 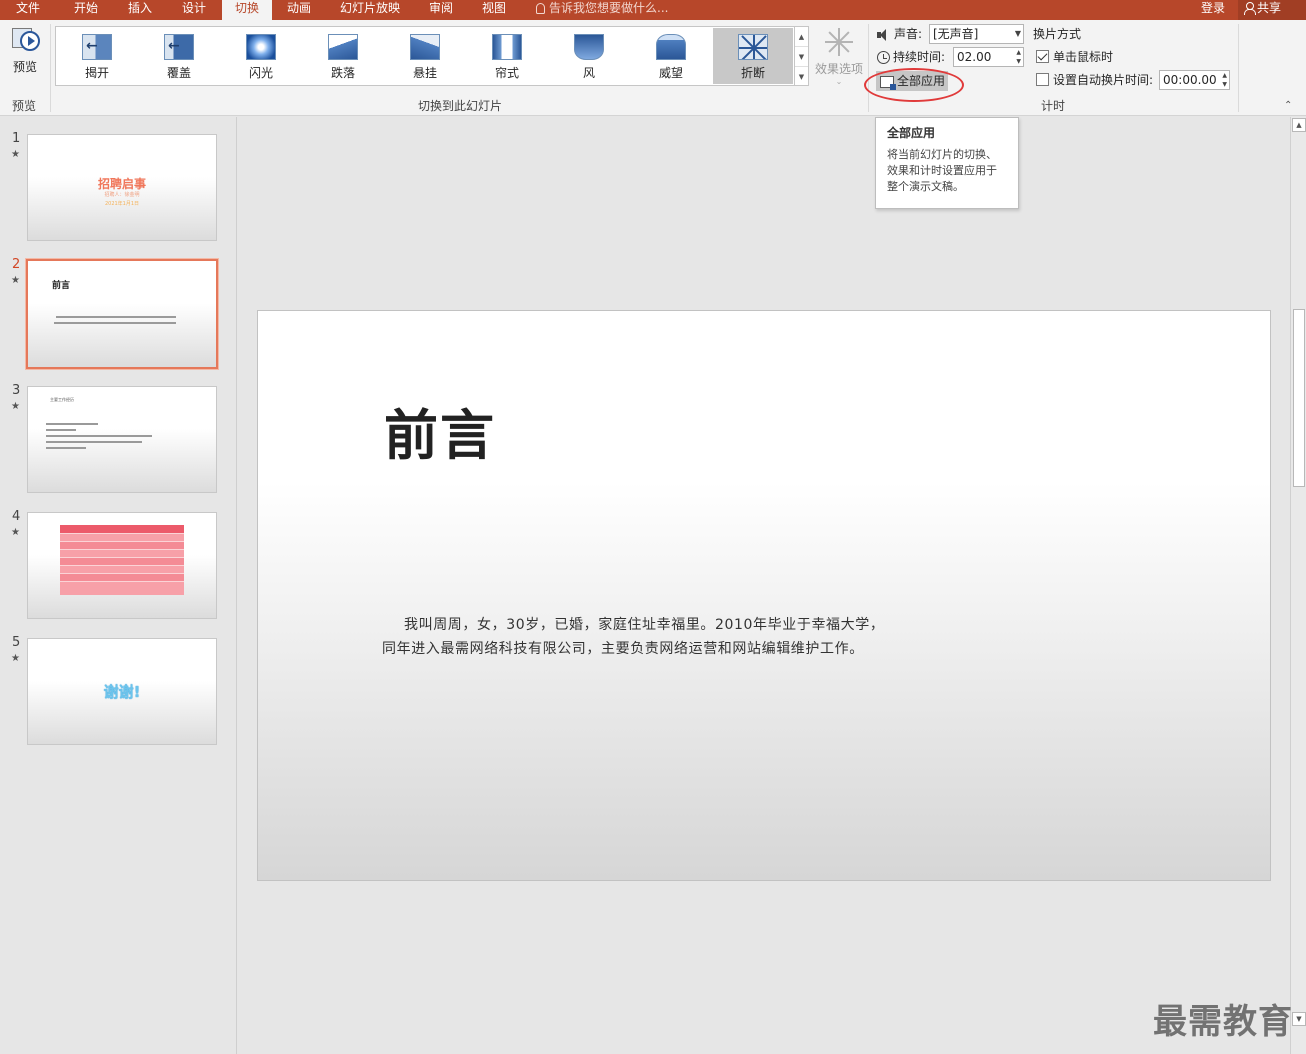 What do you see at coordinates (23, 106) in the screenshot?
I see `preview-group-label: 预览` at bounding box center [23, 106].